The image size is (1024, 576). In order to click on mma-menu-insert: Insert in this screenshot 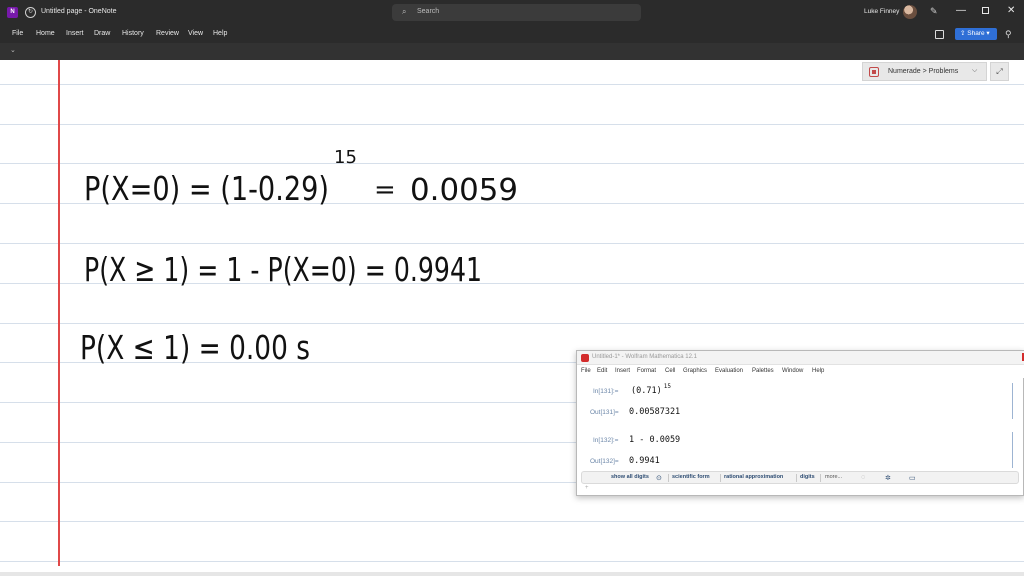, I will do `click(622, 371)`.